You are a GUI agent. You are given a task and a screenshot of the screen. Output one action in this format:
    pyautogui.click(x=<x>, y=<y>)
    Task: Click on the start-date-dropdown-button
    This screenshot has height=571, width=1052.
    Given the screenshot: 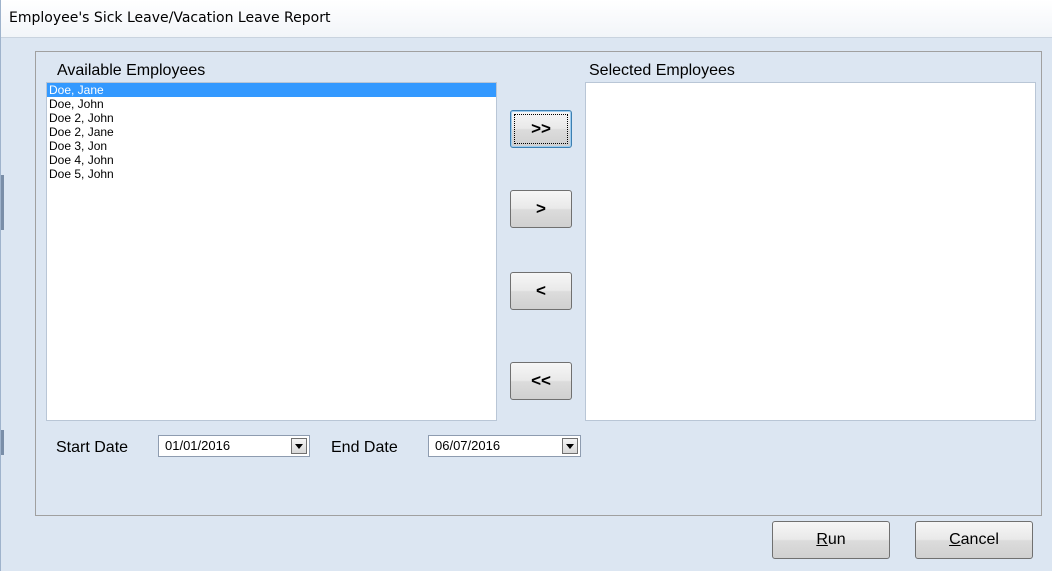 What is the action you would take?
    pyautogui.click(x=299, y=446)
    